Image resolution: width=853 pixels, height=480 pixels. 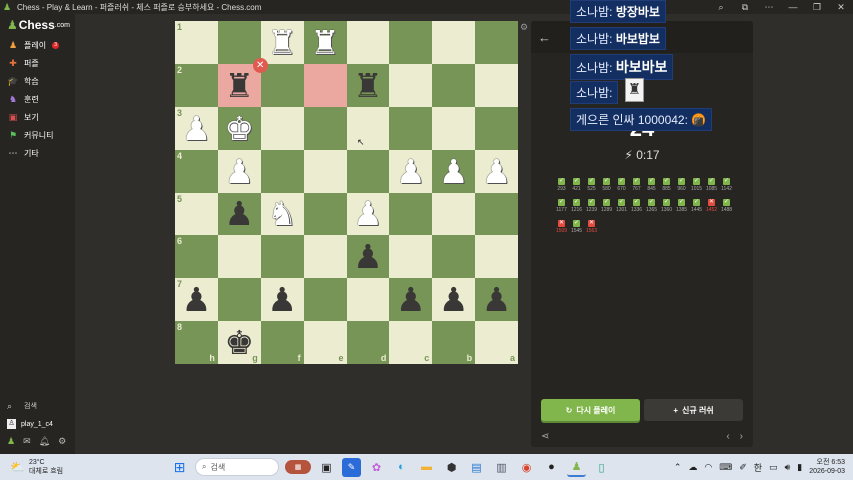 I want to click on puzzle-result: ✓ 845, so click(x=651, y=186).